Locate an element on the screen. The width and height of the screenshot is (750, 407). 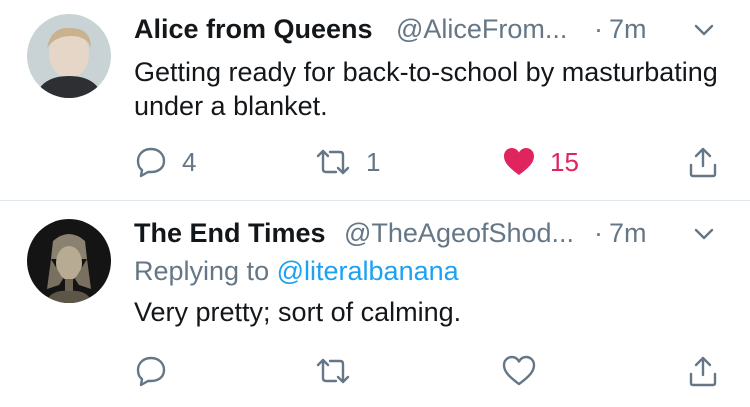
like-button is located at coordinates (519, 371).